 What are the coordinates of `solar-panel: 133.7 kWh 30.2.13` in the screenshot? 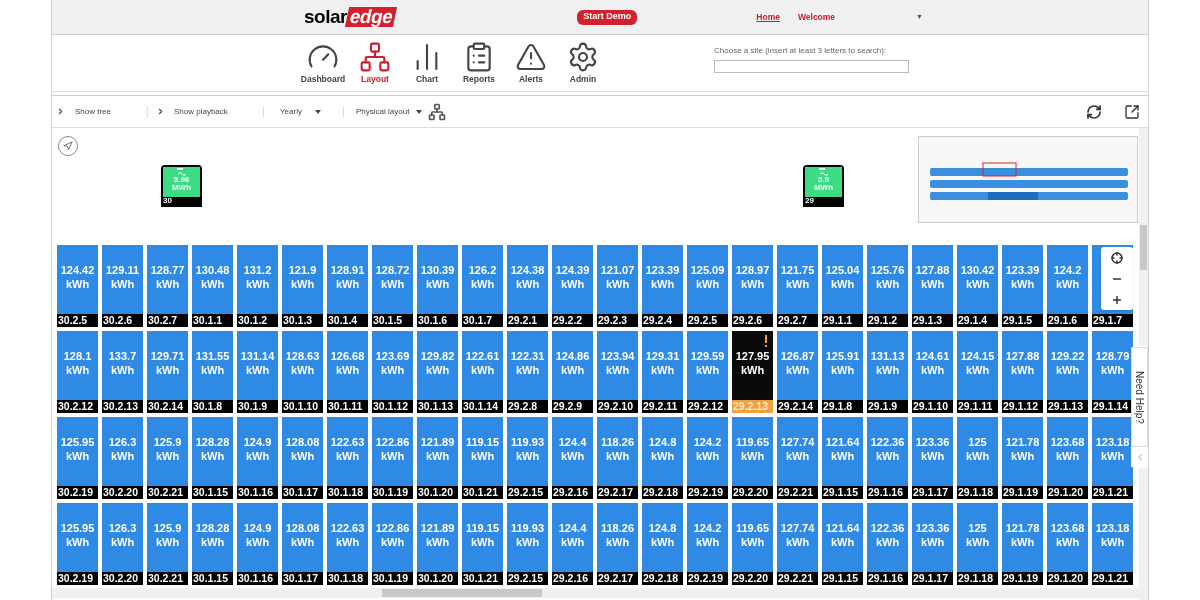 It's located at (122, 372).